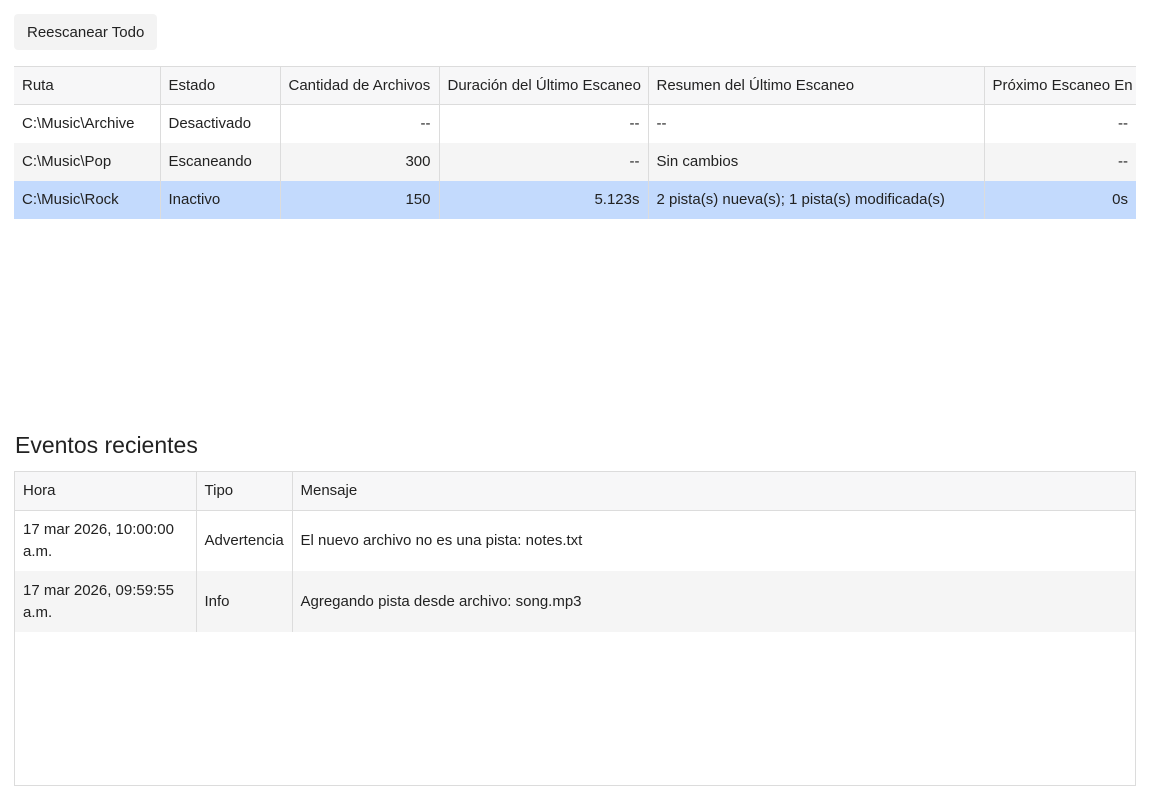 This screenshot has height=800, width=1150. Describe the element at coordinates (106, 445) in the screenshot. I see `recent-events-title: Eventos recientes` at that location.